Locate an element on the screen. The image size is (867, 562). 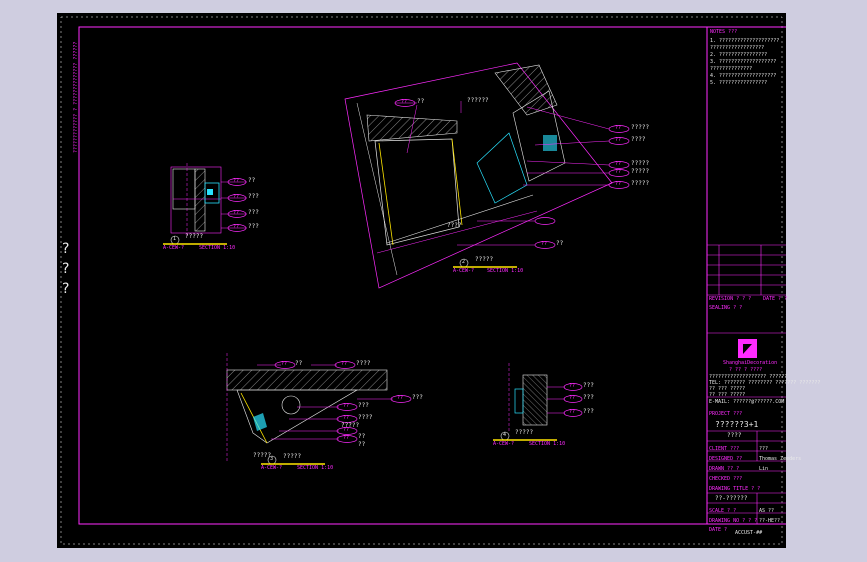
d3-text-6: ?? is located at coordinates (362, 444).